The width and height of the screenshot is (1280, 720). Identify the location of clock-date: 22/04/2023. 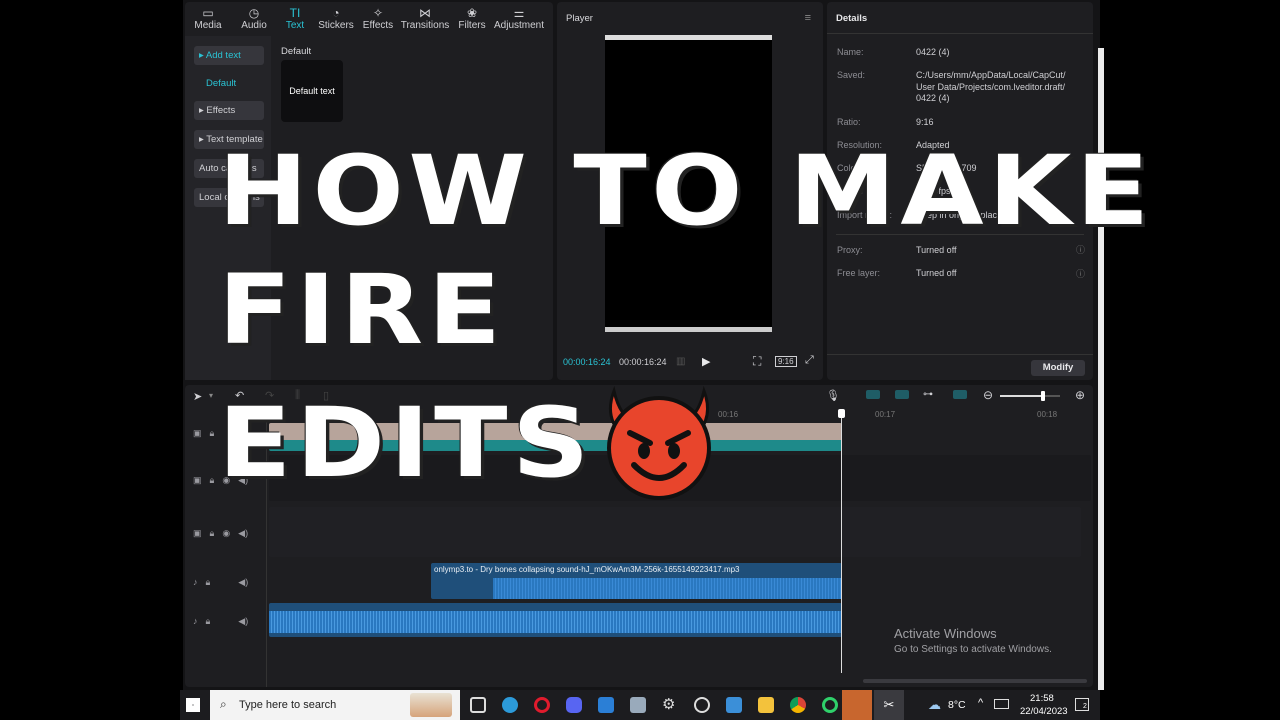
(1044, 711).